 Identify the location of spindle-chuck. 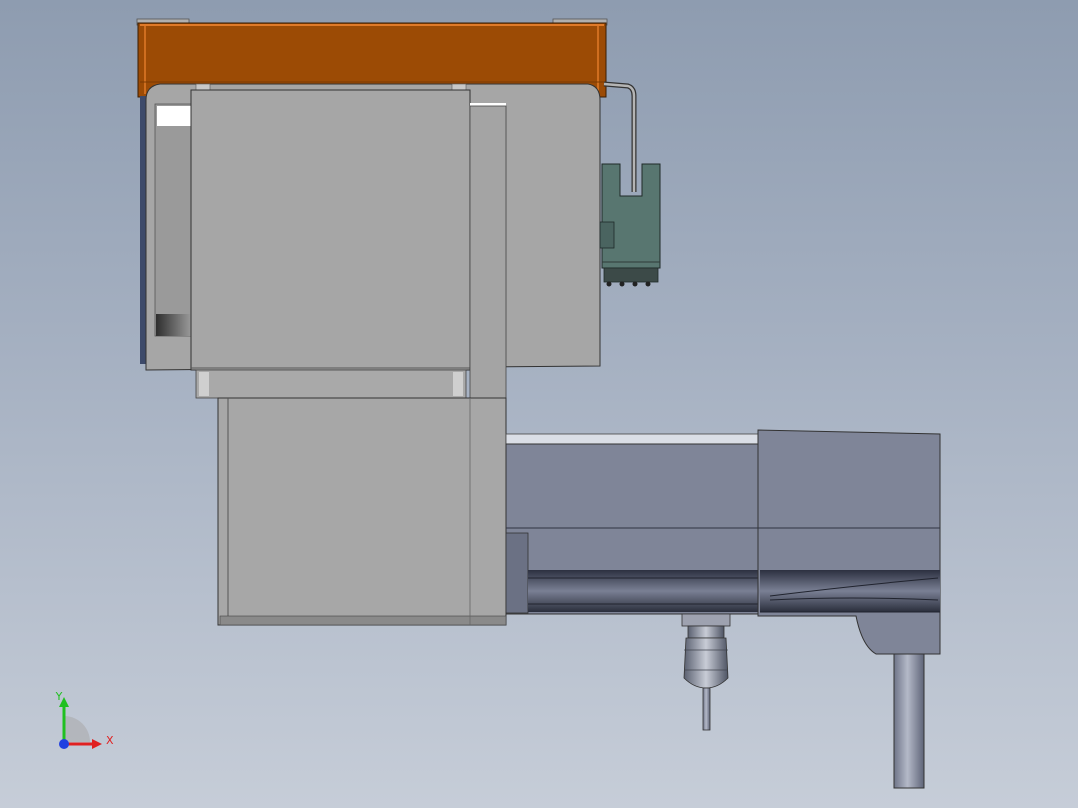
(706, 672).